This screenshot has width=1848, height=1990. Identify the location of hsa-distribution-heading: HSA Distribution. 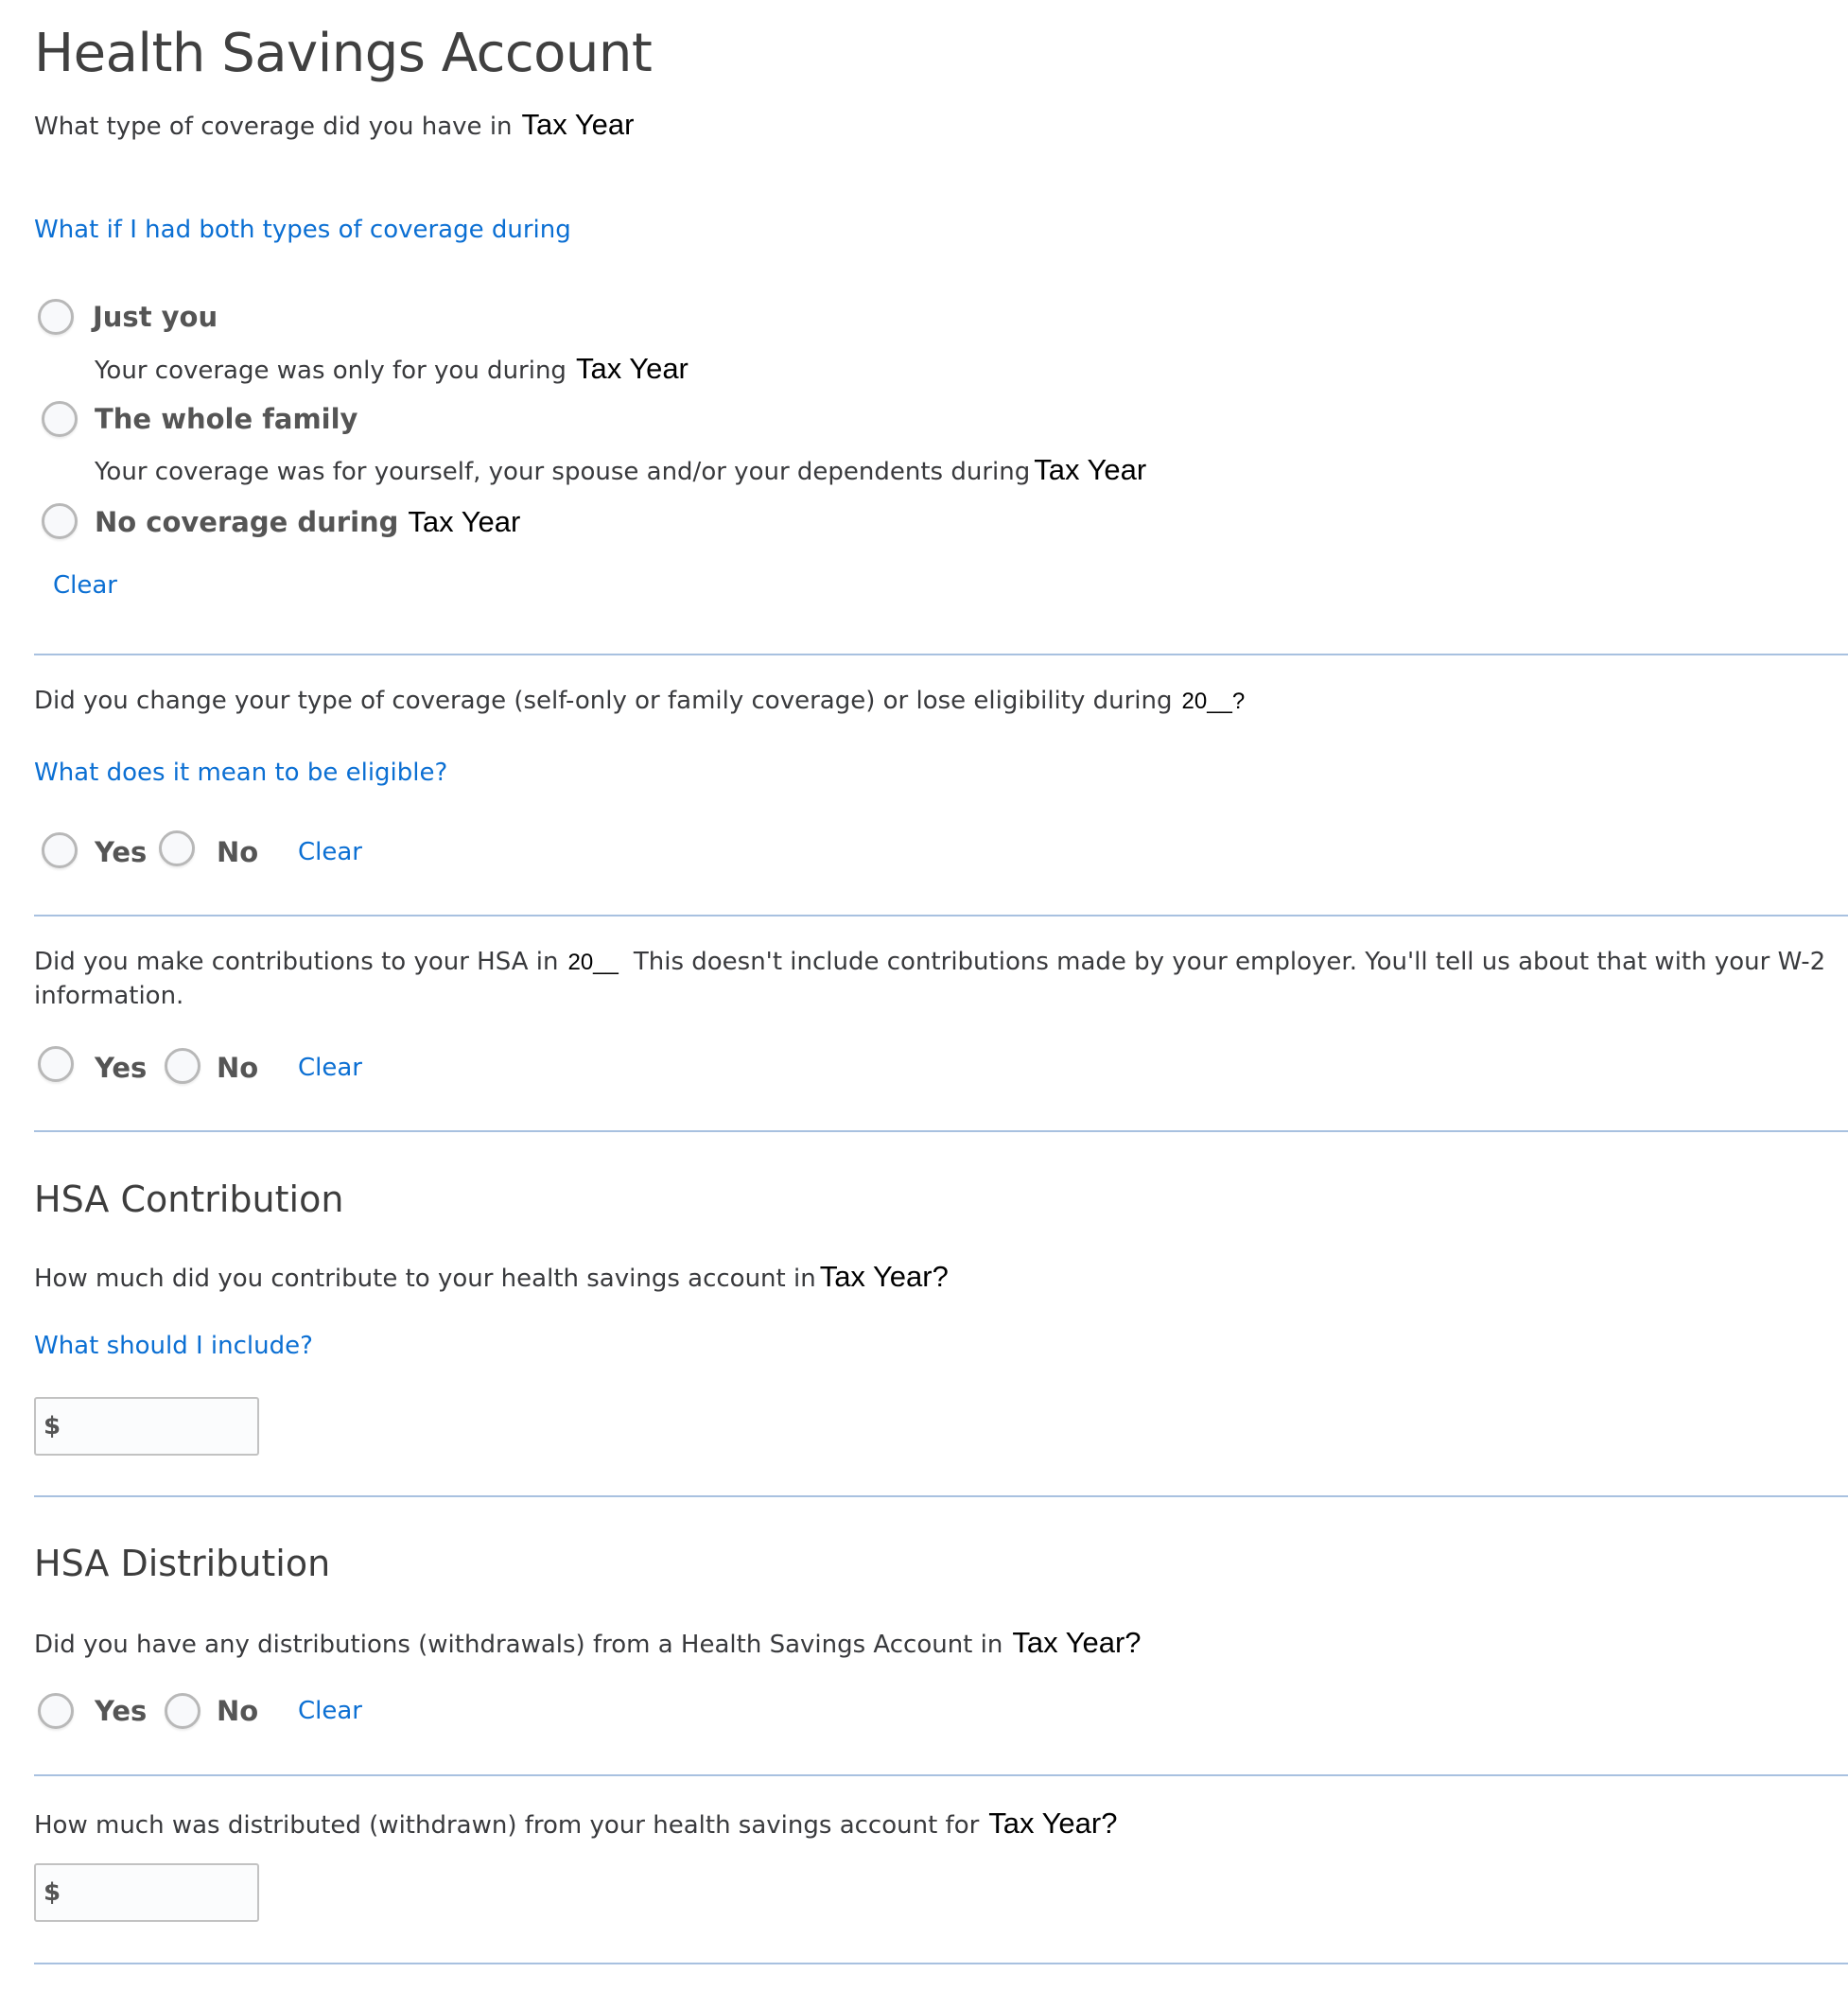
(182, 1563).